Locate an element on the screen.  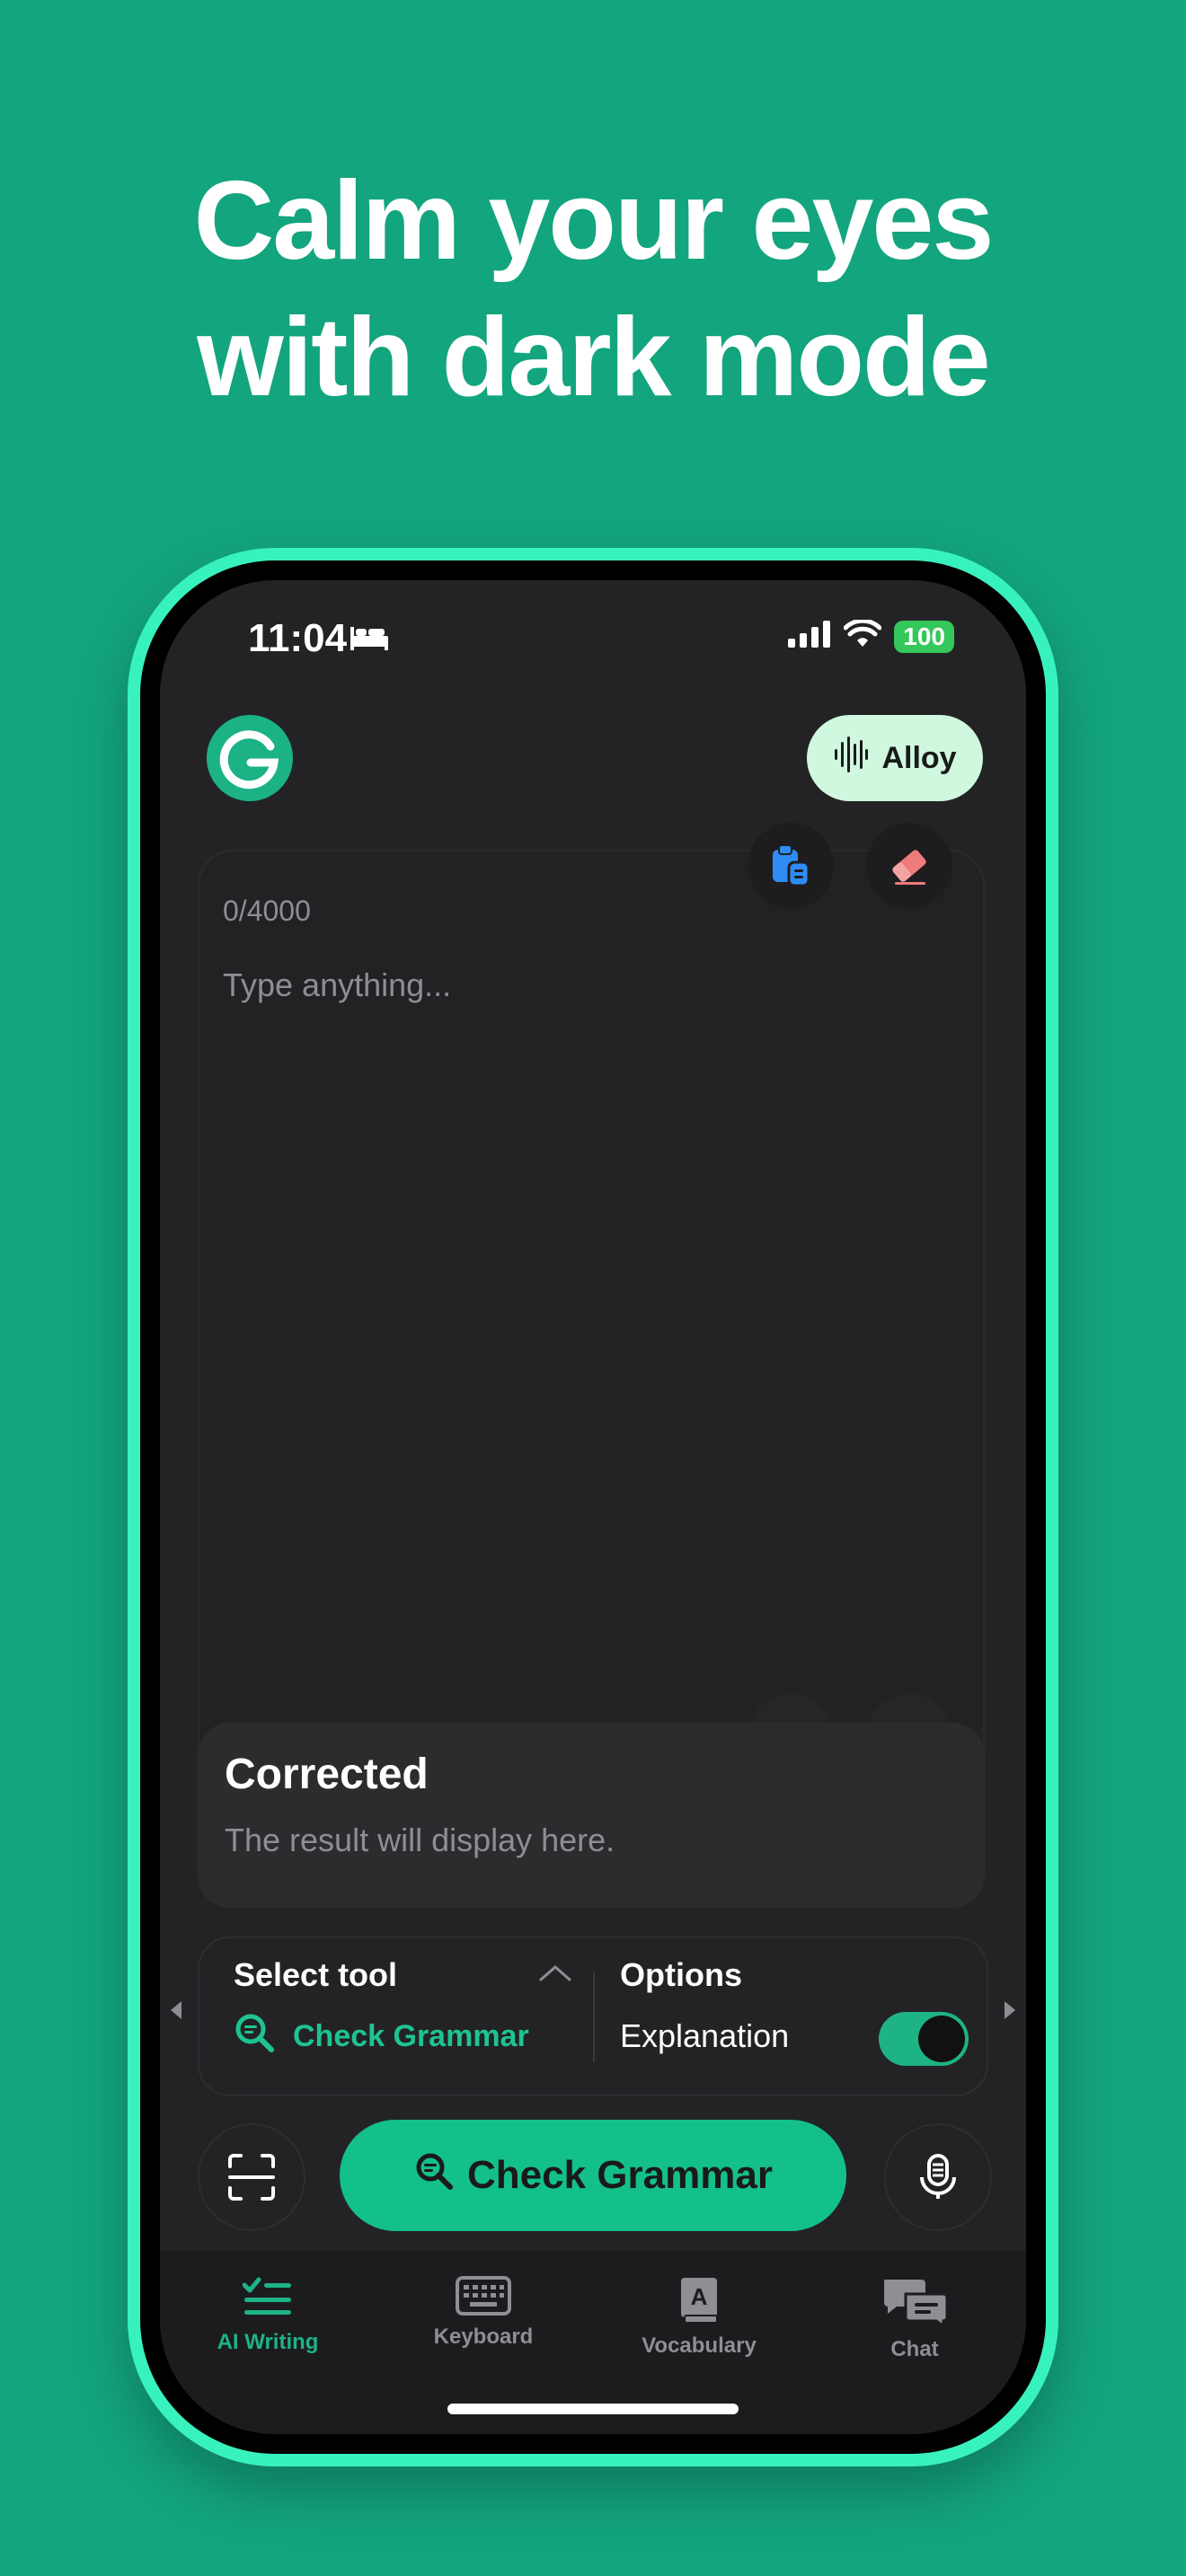
tab-keyboard: Keyboard is located at coordinates (483, 2313).